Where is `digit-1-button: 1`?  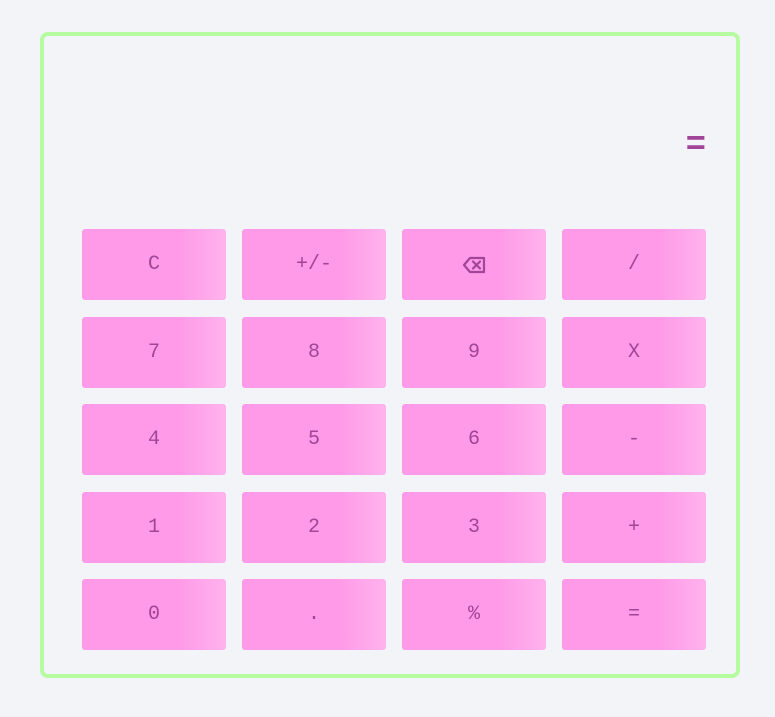 digit-1-button: 1 is located at coordinates (154, 527).